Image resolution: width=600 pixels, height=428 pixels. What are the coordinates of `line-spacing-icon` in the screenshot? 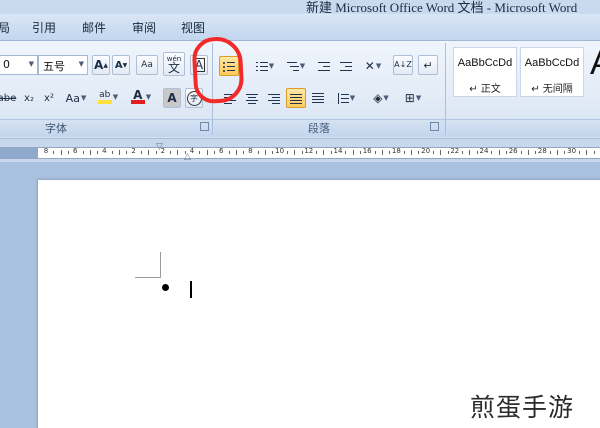 It's located at (343, 98).